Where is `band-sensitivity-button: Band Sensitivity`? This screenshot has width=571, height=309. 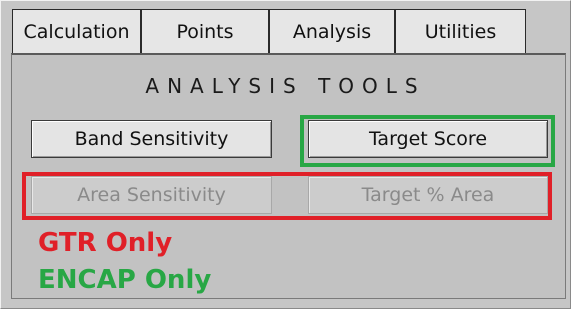
band-sensitivity-button: Band Sensitivity is located at coordinates (151, 139).